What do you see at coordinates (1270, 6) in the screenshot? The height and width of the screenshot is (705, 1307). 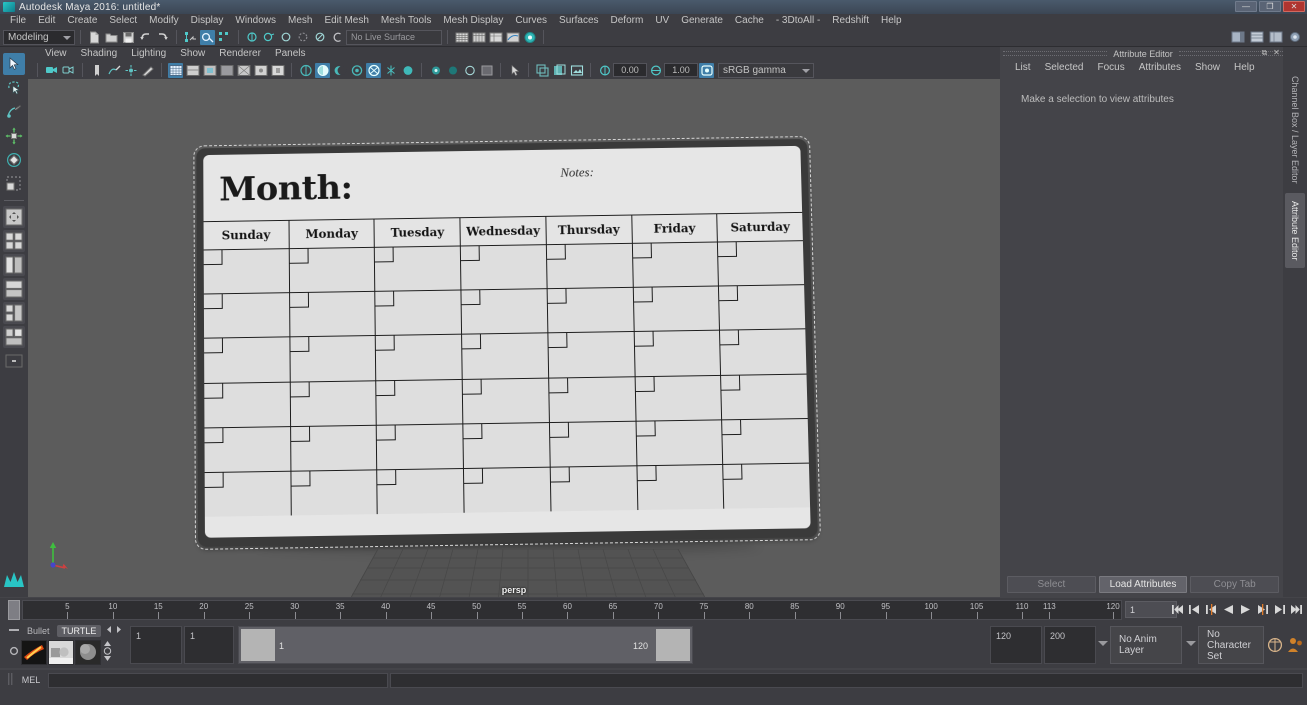 I see `maximize-button: ❐` at bounding box center [1270, 6].